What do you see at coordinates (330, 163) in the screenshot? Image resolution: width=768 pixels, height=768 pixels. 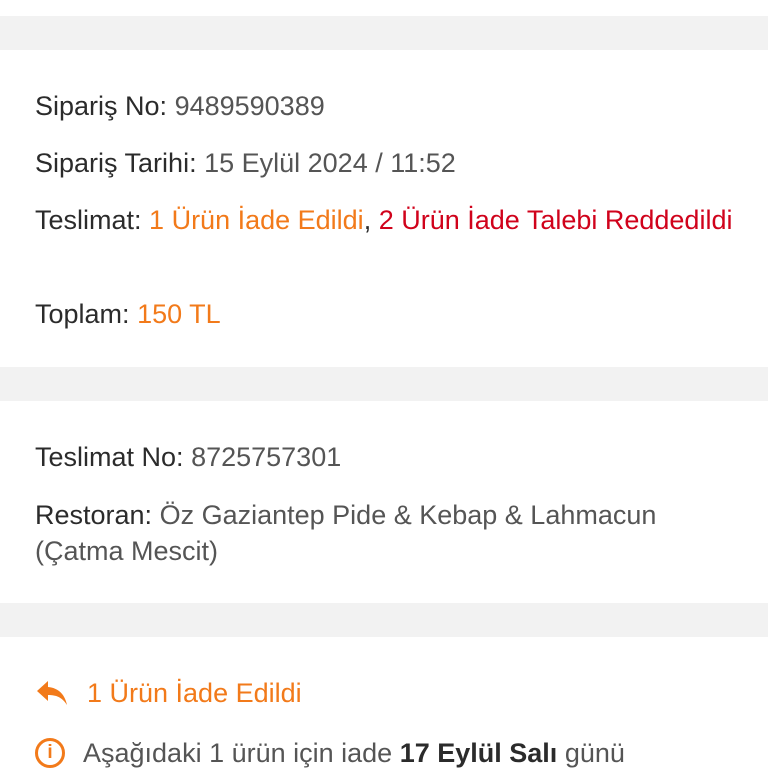 I see `order-date-value: 15 Eylül 2024 / 11:52` at bounding box center [330, 163].